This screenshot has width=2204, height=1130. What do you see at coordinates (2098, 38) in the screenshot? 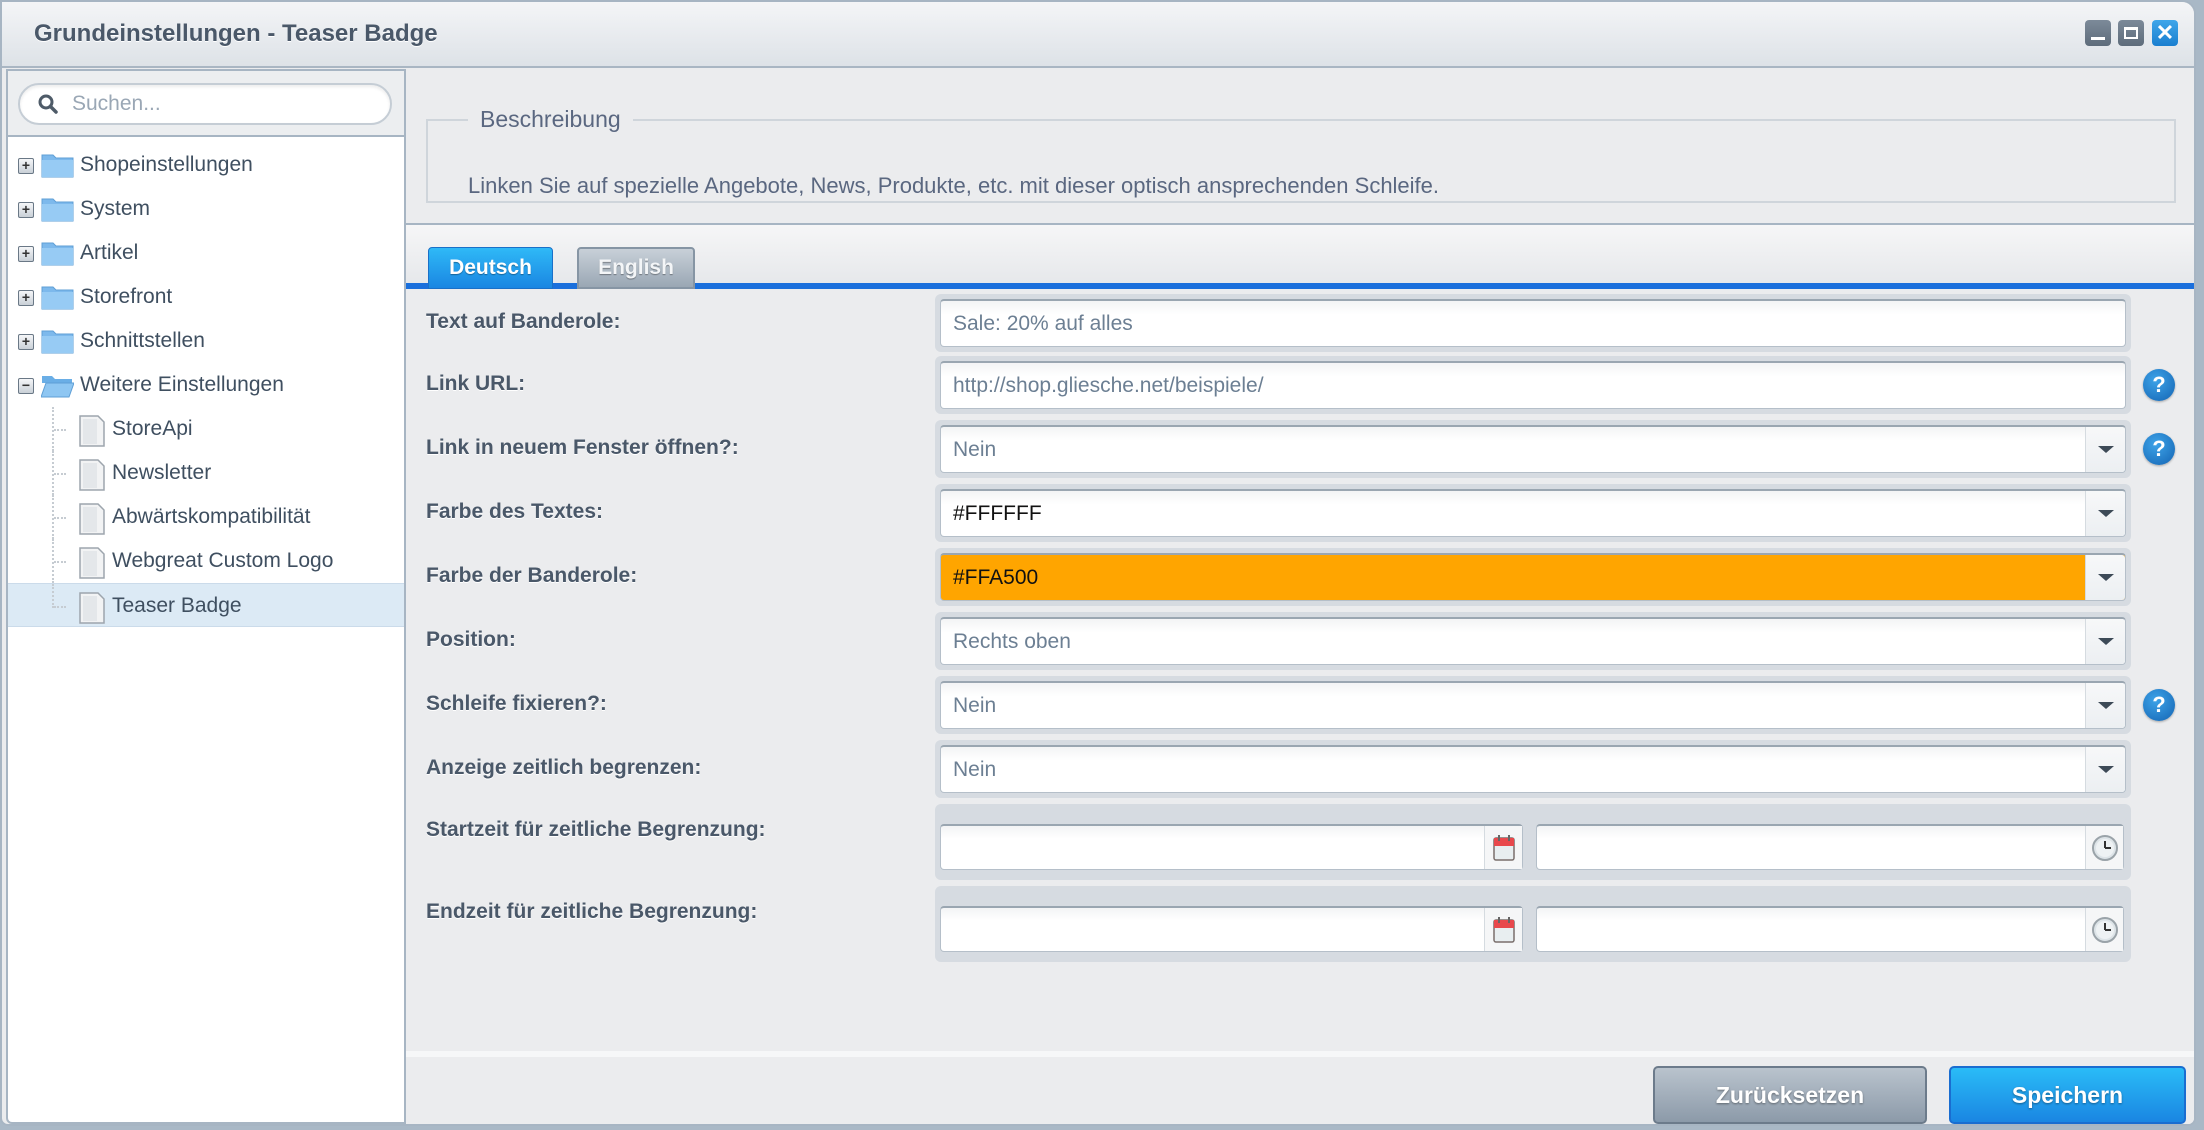
I see `minimize-icon` at bounding box center [2098, 38].